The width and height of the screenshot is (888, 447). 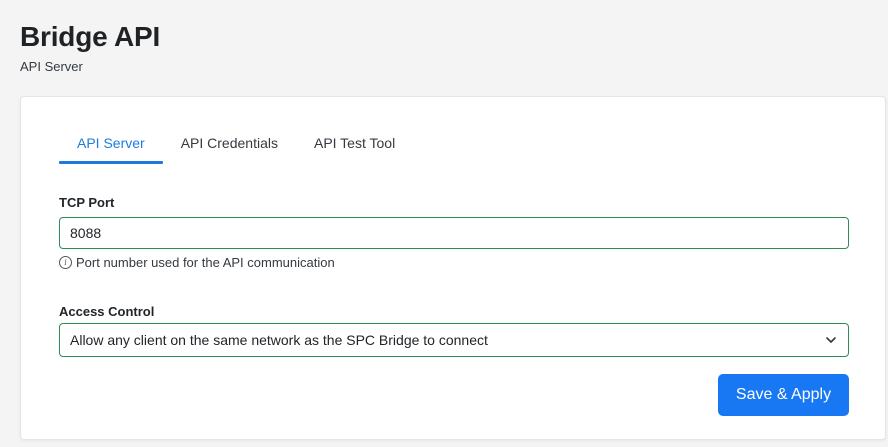 I want to click on save-apply-button: Save & Apply, so click(x=783, y=395).